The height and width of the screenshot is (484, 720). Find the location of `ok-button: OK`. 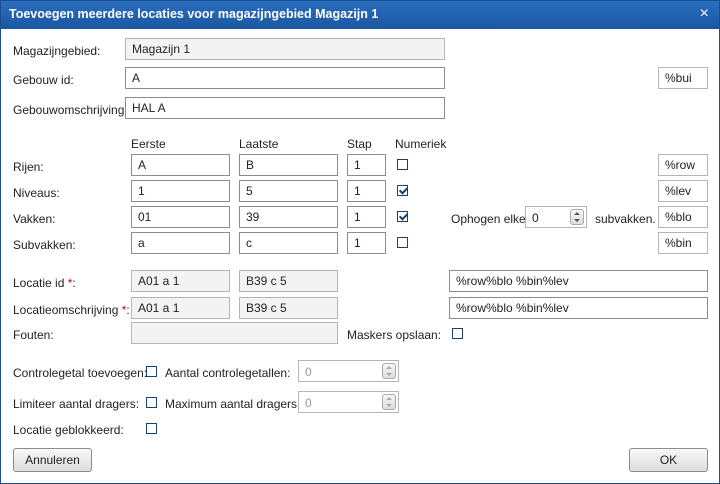

ok-button: OK is located at coordinates (668, 460).